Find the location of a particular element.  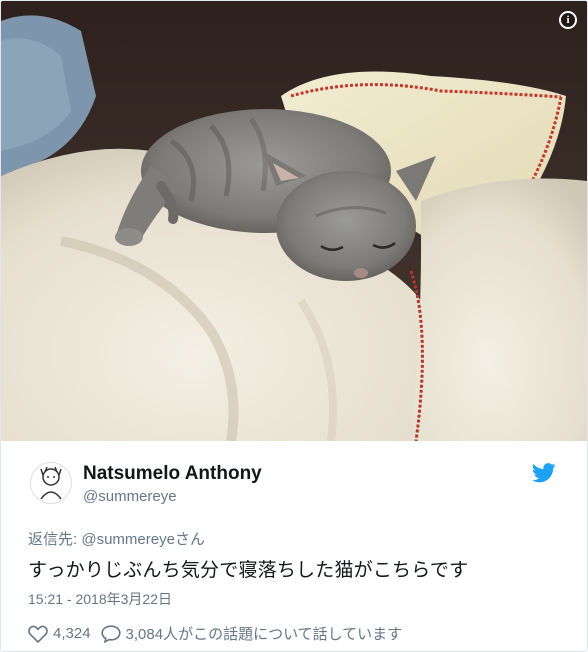

tweet-actions: 4,324 3,084人がこの話題について話しています is located at coordinates (294, 633).